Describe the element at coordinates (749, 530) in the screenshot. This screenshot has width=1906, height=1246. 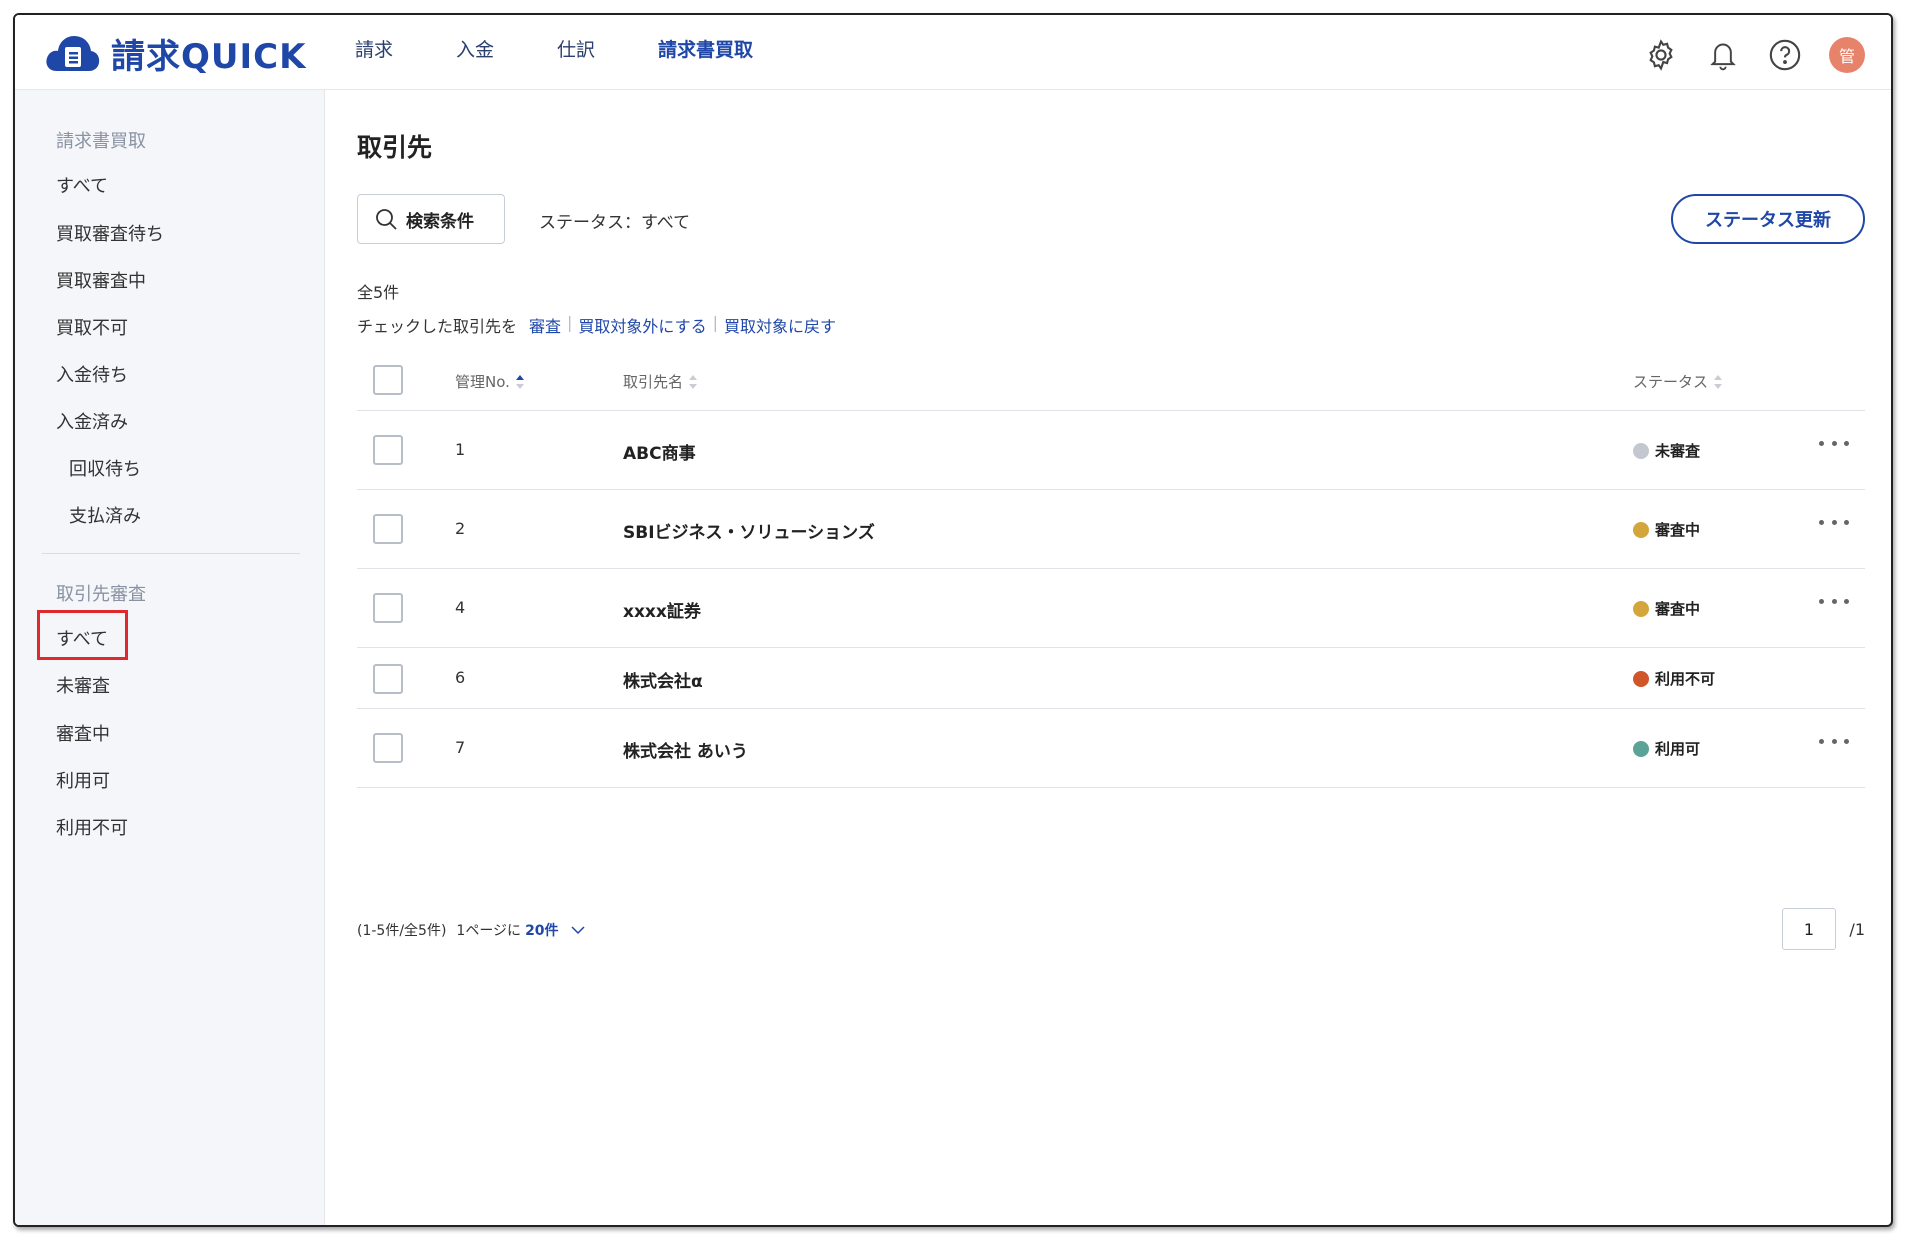
I see `row-partner-name: SBIビジネス・ソリューションズ` at that location.